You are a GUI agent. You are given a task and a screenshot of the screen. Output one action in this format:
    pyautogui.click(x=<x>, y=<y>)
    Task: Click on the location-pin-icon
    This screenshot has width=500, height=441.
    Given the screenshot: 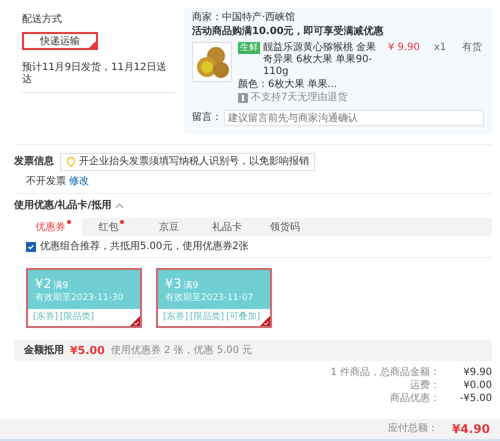 What is the action you would take?
    pyautogui.click(x=71, y=162)
    